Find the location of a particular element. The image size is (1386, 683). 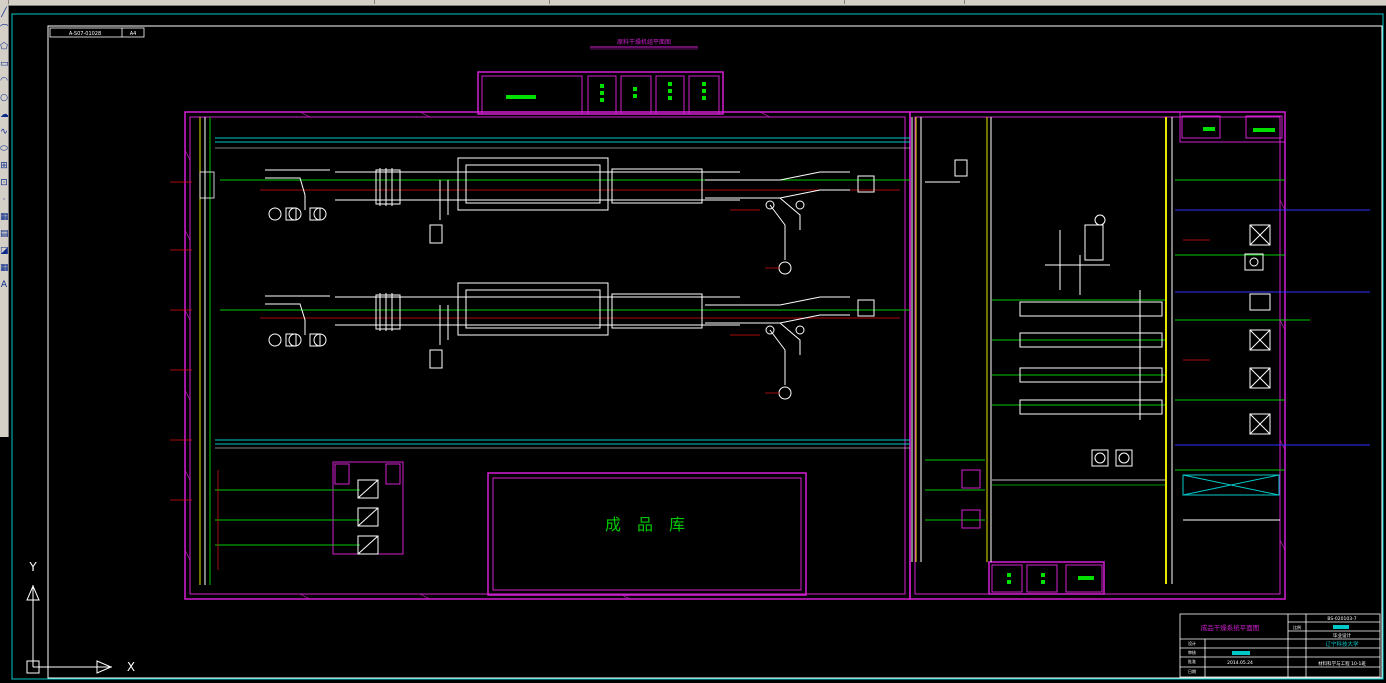

spline-tool: ∿ is located at coordinates (4, 132).